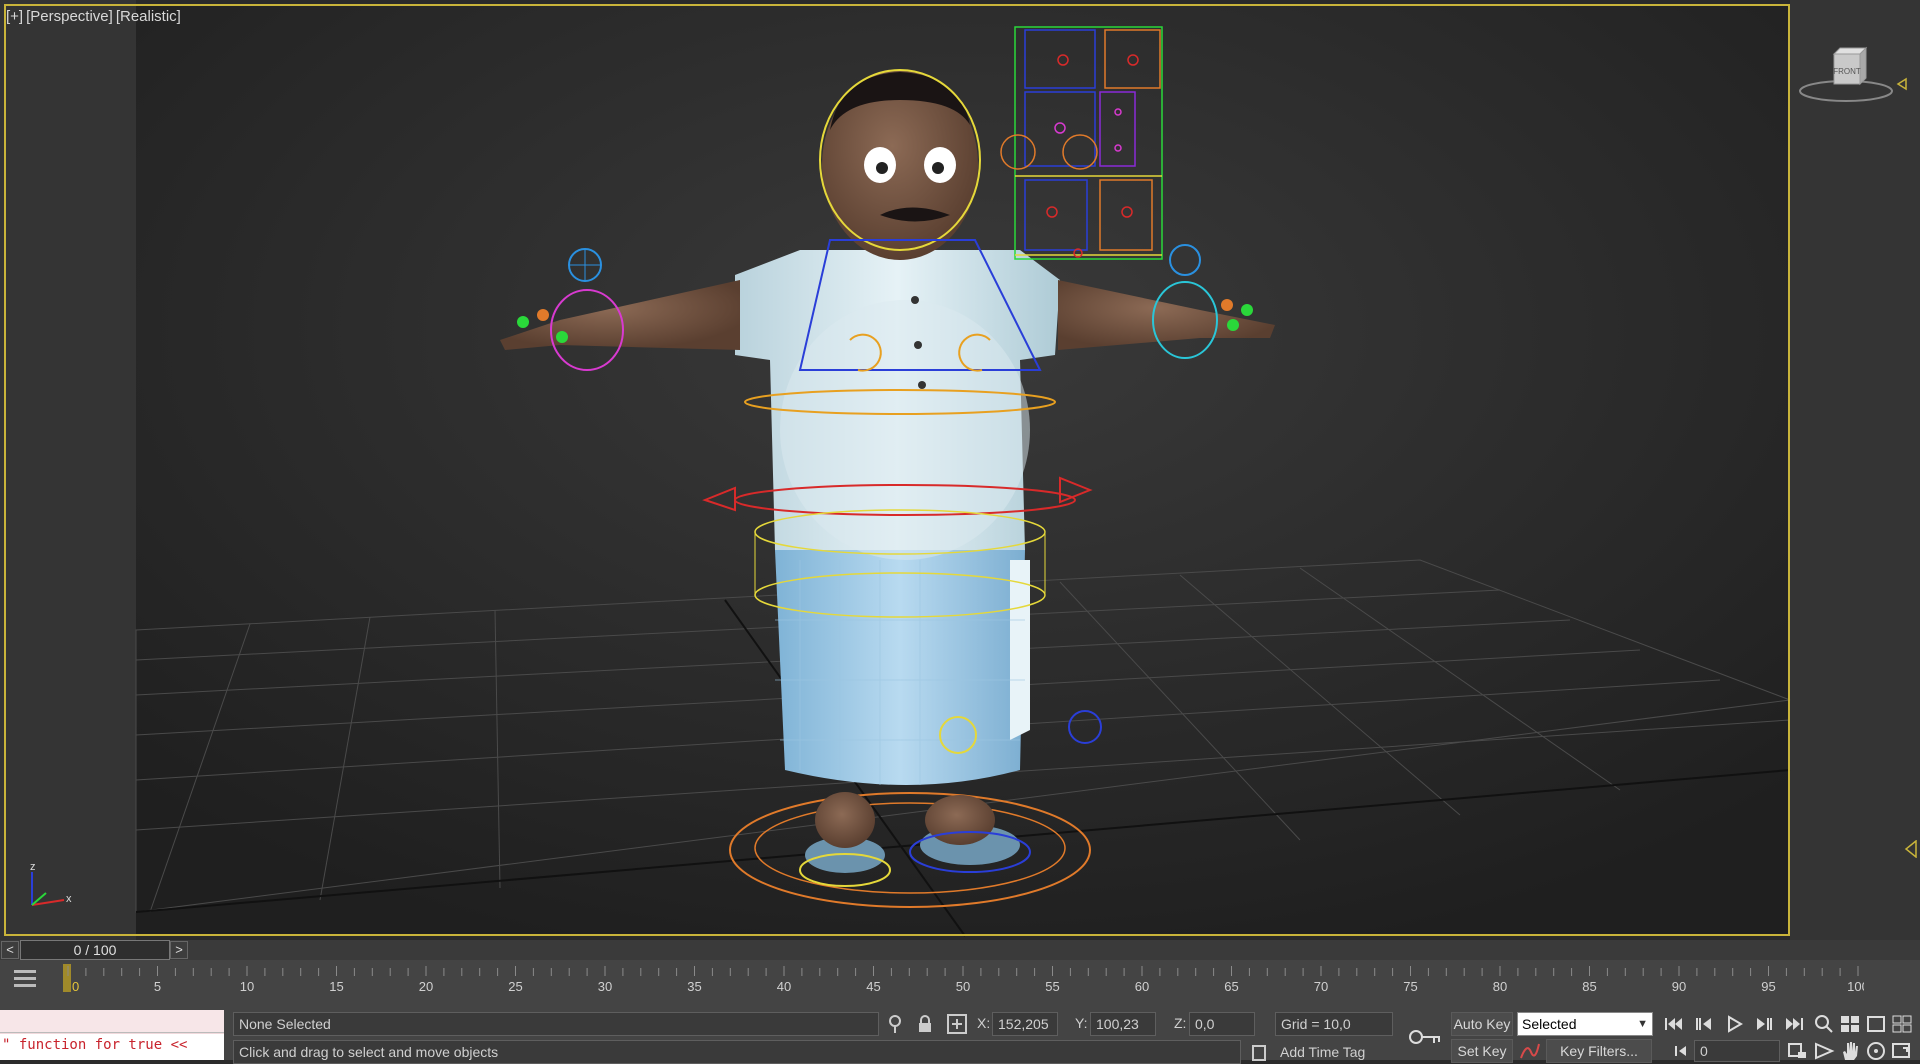 The height and width of the screenshot is (1064, 1920). What do you see at coordinates (10, 950) in the screenshot?
I see `time-slider-prev-button: <` at bounding box center [10, 950].